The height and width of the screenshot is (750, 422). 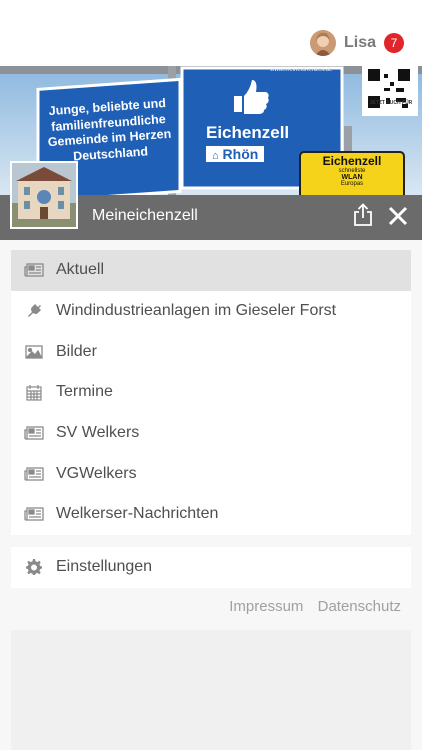 What do you see at coordinates (34, 392) in the screenshot?
I see `calendar-icon` at bounding box center [34, 392].